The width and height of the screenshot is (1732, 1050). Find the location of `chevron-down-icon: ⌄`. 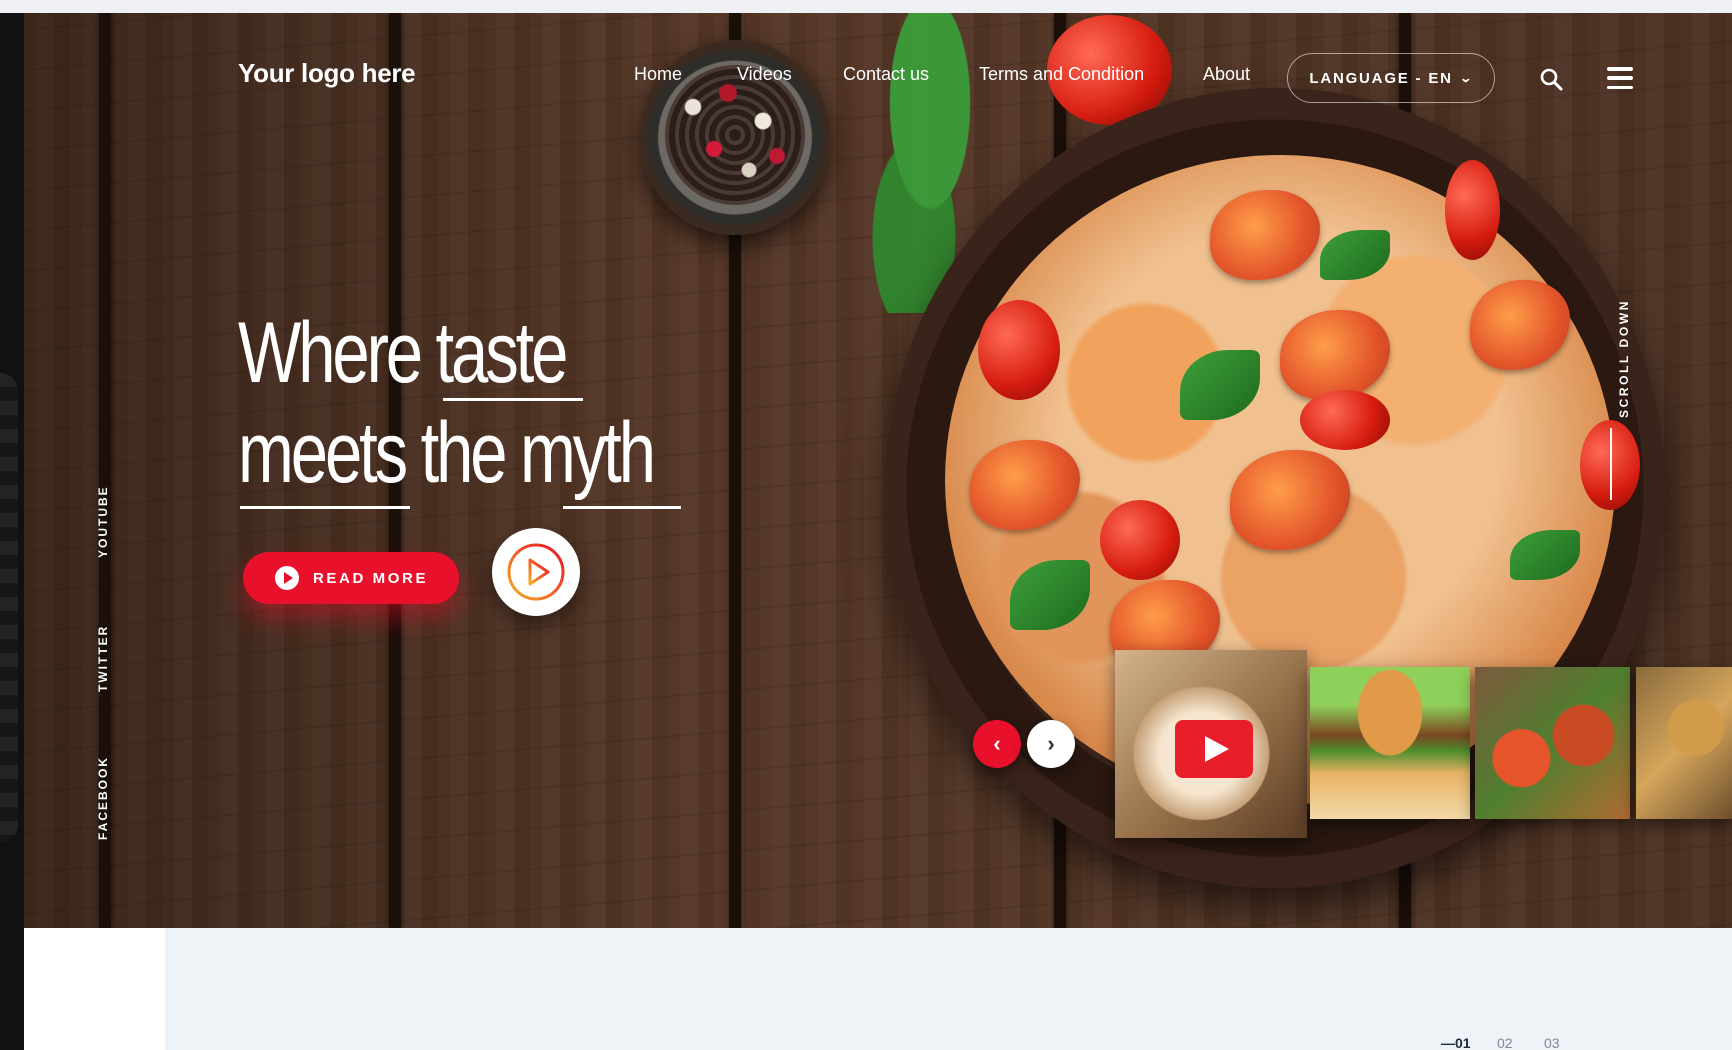

chevron-down-icon: ⌄ is located at coordinates (1466, 78).